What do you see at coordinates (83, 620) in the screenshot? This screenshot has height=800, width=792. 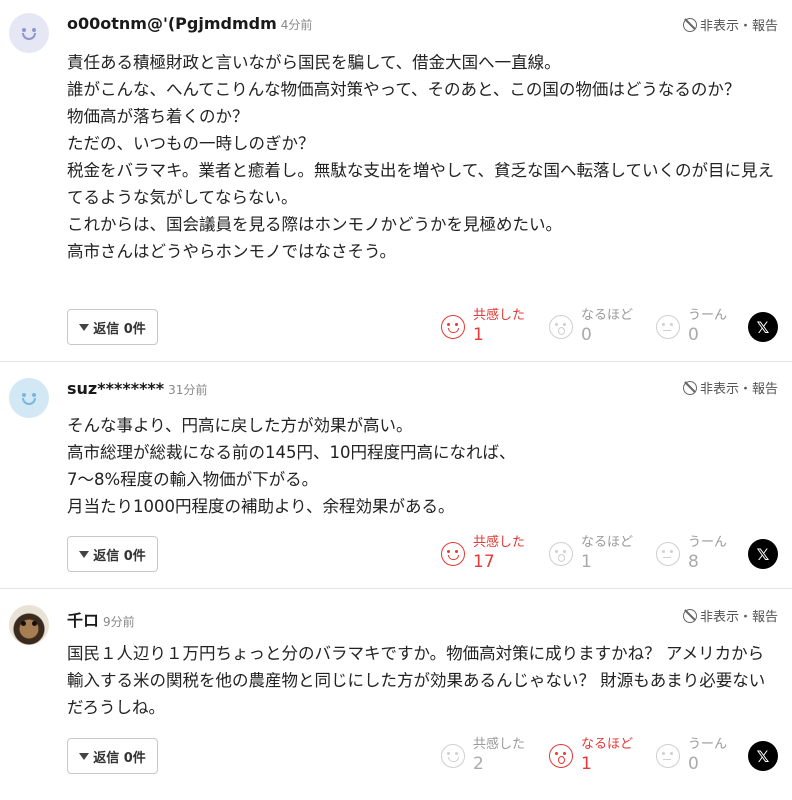 I see `author-name: 千ロ` at bounding box center [83, 620].